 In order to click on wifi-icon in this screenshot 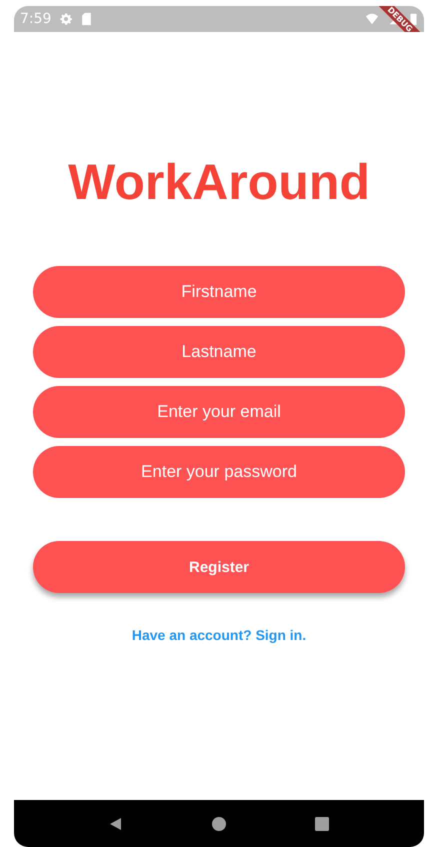, I will do `click(372, 19)`.